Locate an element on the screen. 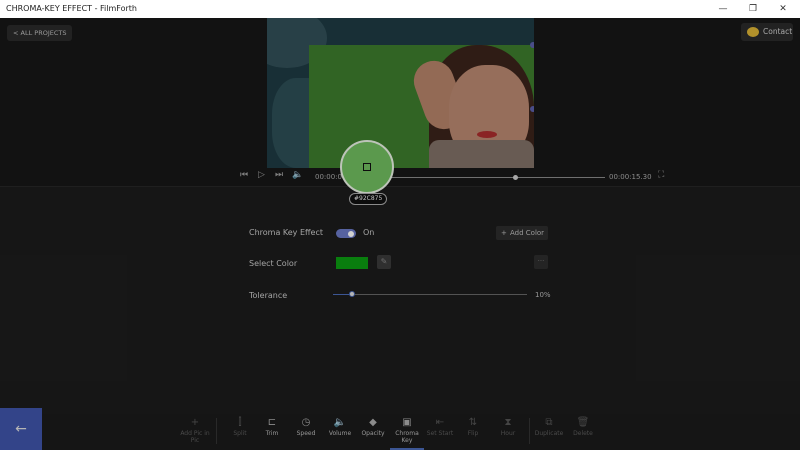  tolerance-value: 10% is located at coordinates (543, 295).